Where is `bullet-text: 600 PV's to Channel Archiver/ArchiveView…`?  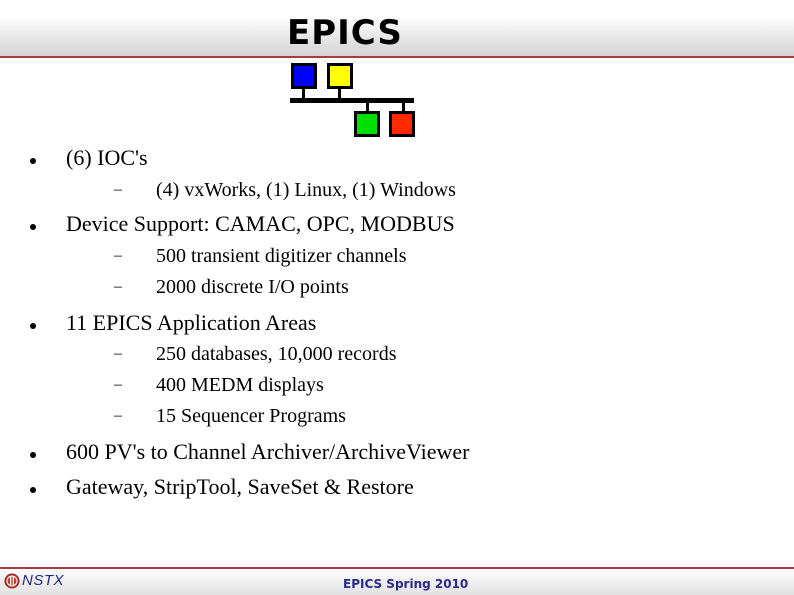 bullet-text: 600 PV's to Channel Archiver/ArchiveView… is located at coordinates (268, 451).